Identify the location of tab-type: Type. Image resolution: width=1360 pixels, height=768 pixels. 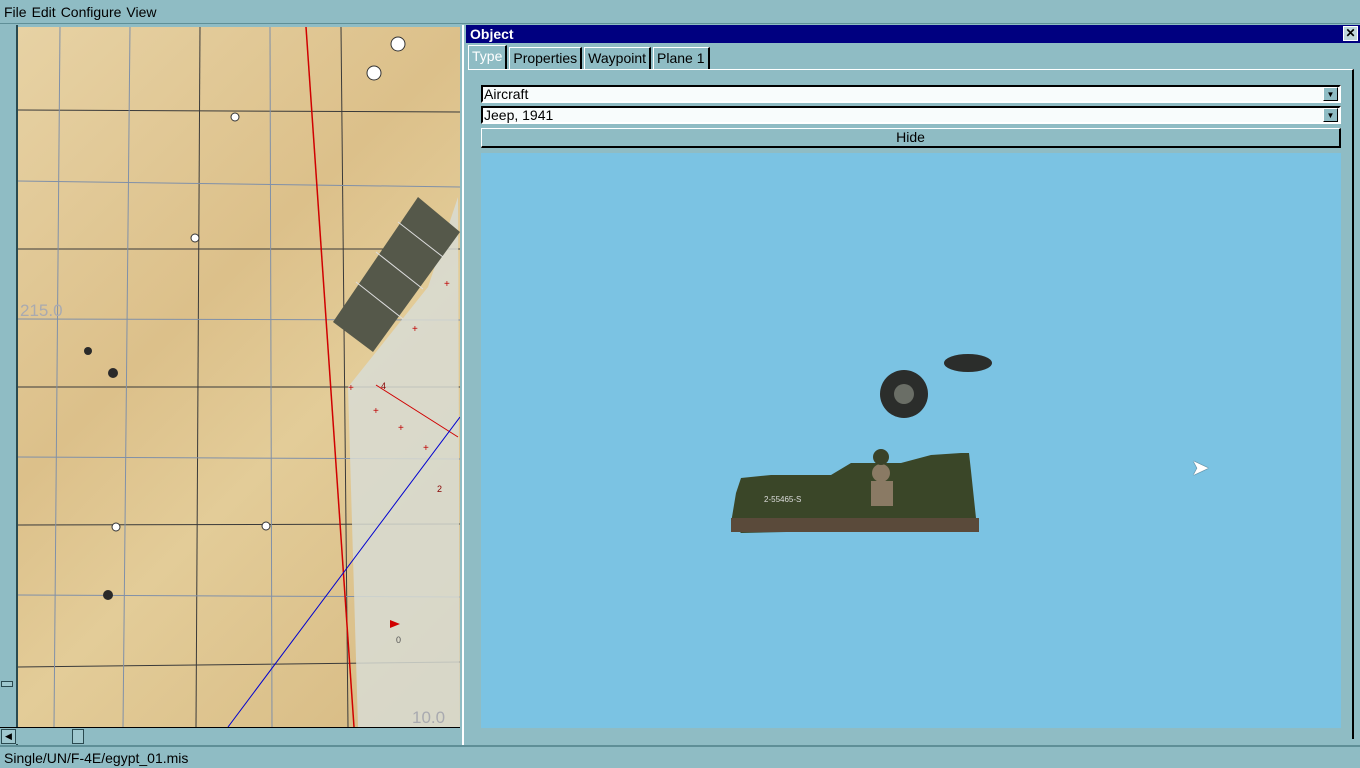
(488, 57).